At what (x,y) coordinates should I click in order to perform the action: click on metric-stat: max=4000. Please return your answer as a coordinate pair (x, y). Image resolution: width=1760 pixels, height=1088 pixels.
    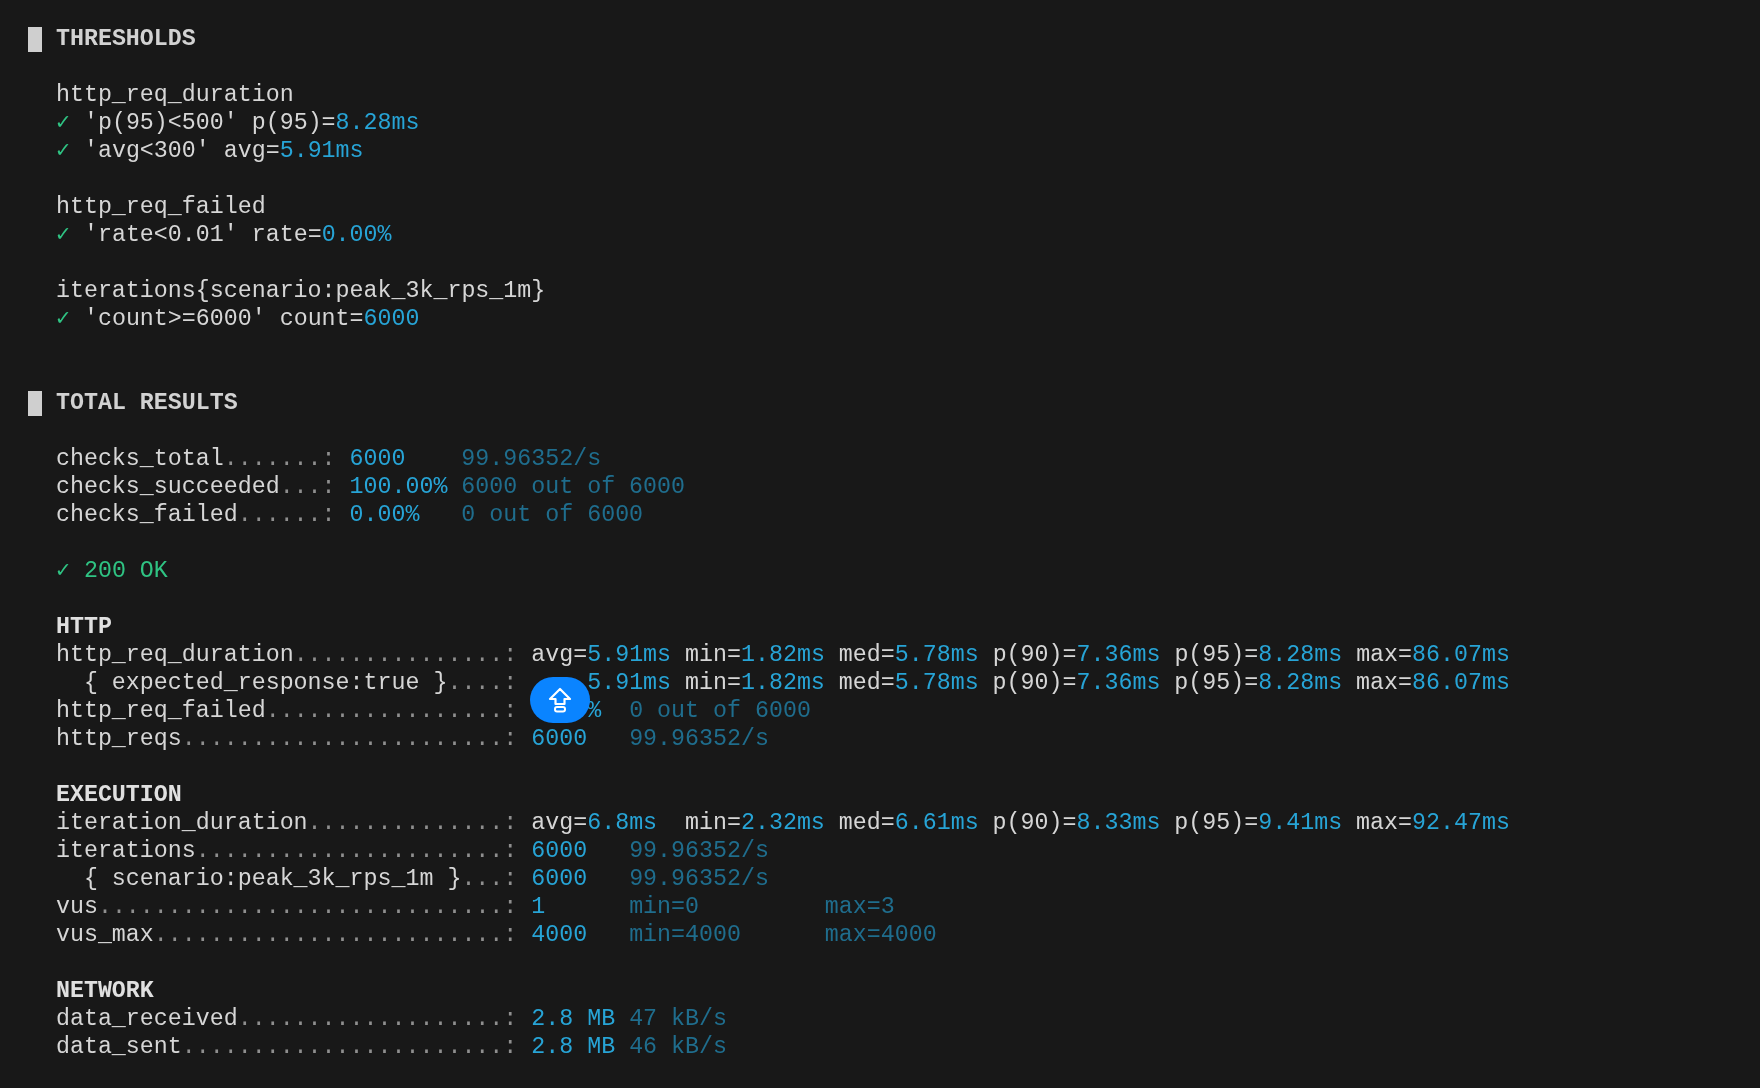
    Looking at the image, I should click on (881, 935).